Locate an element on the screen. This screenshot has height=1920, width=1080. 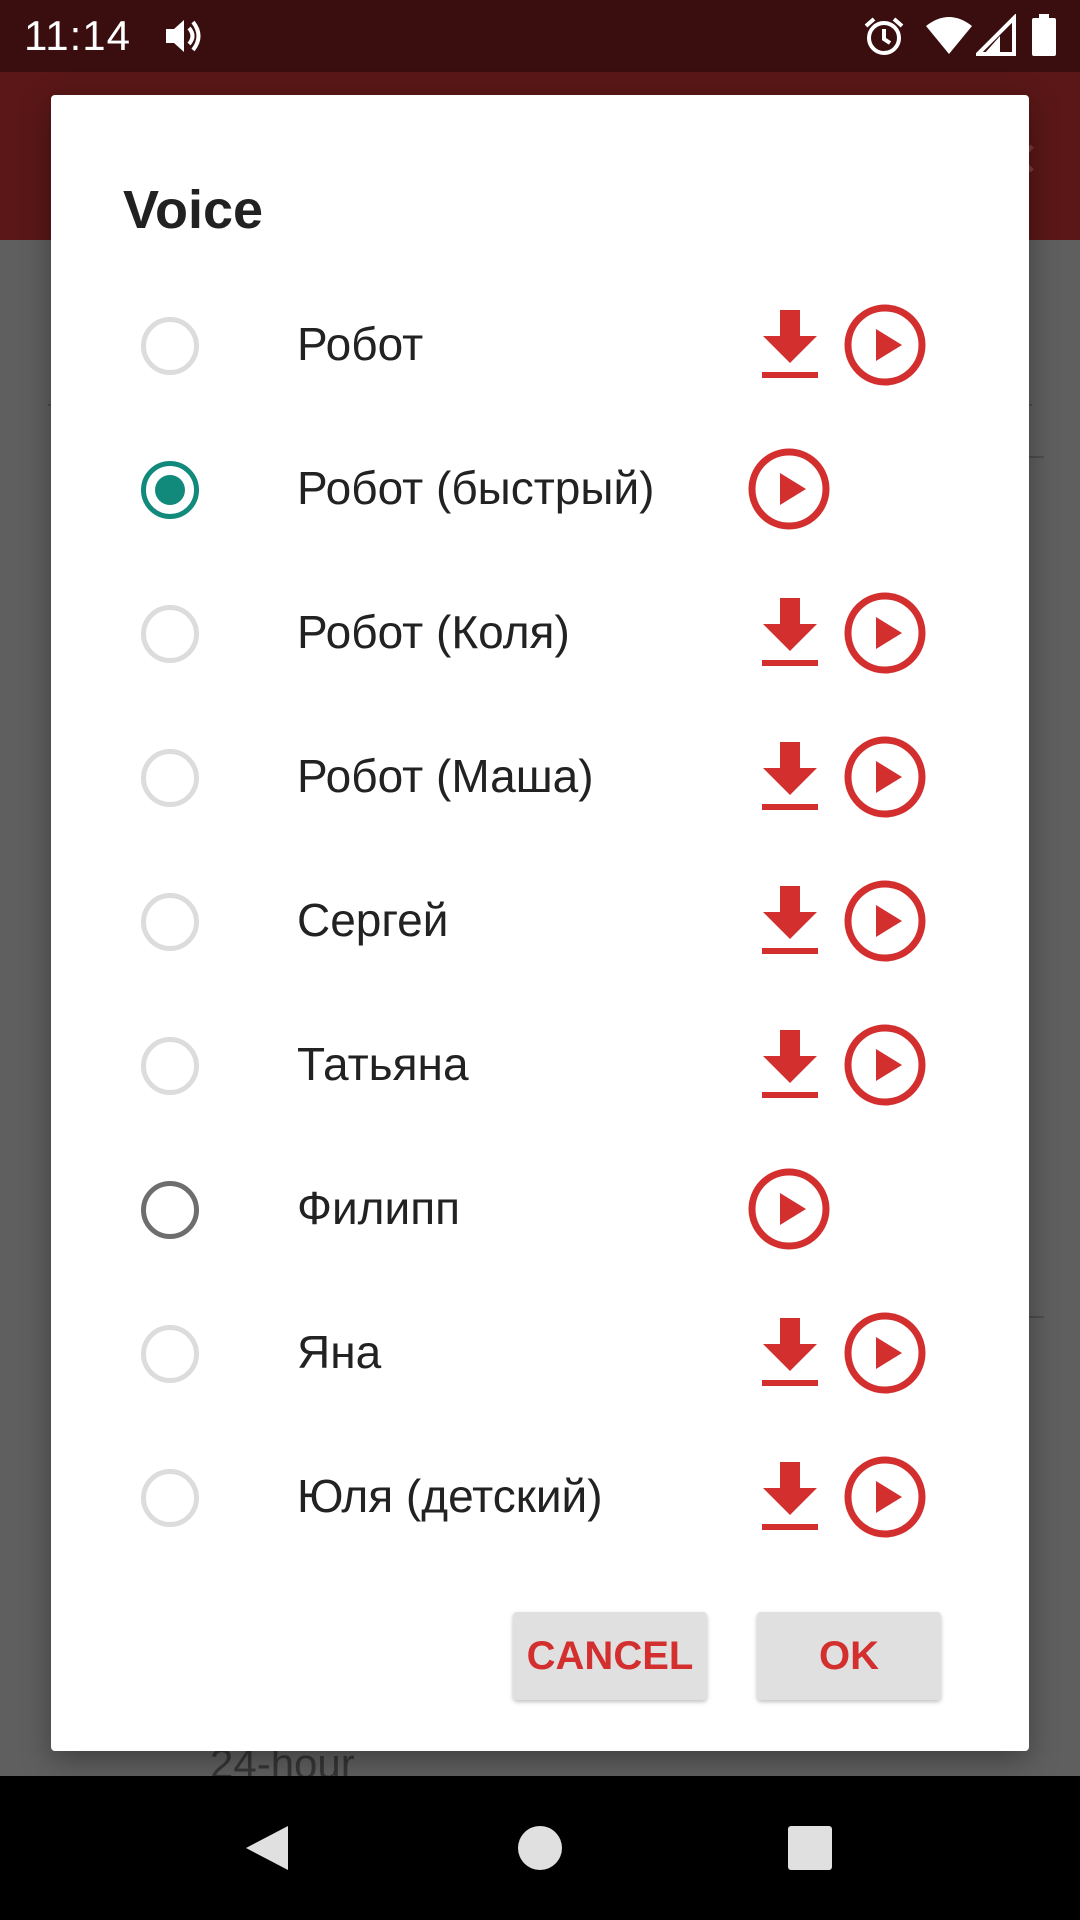
voice-option: Робот (быстрый) is located at coordinates (540, 489).